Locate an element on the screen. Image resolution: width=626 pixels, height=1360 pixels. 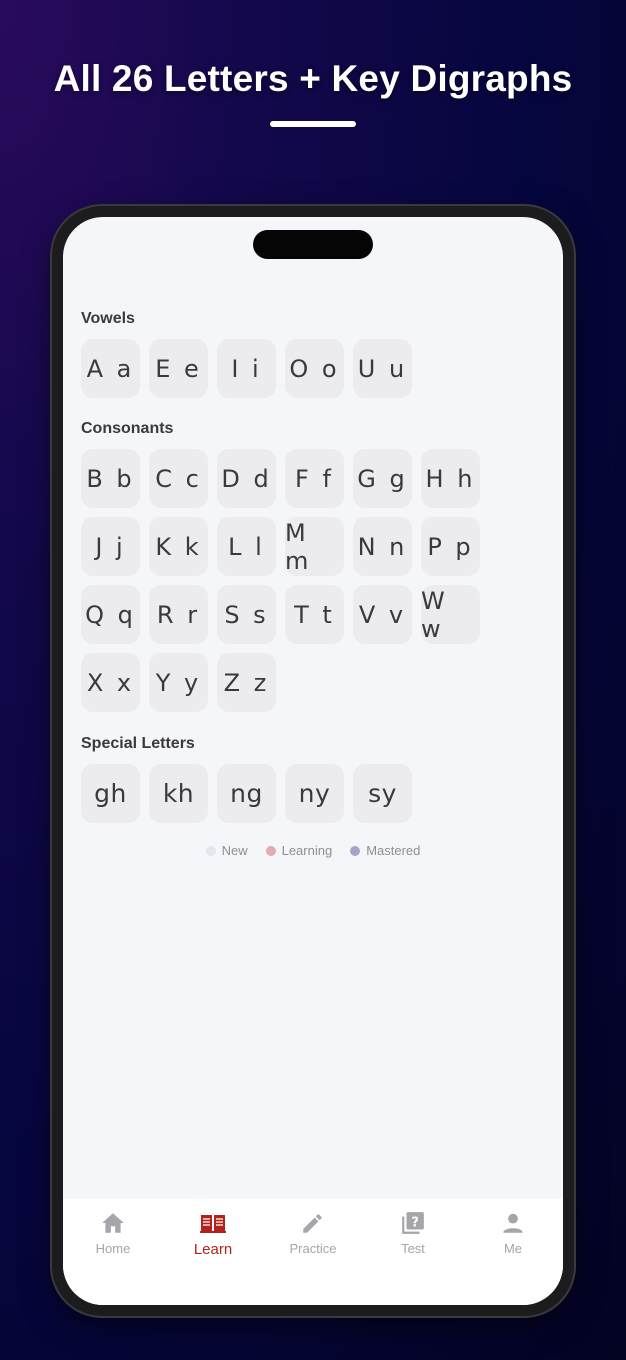
letter-tile: B b is located at coordinates (110, 478).